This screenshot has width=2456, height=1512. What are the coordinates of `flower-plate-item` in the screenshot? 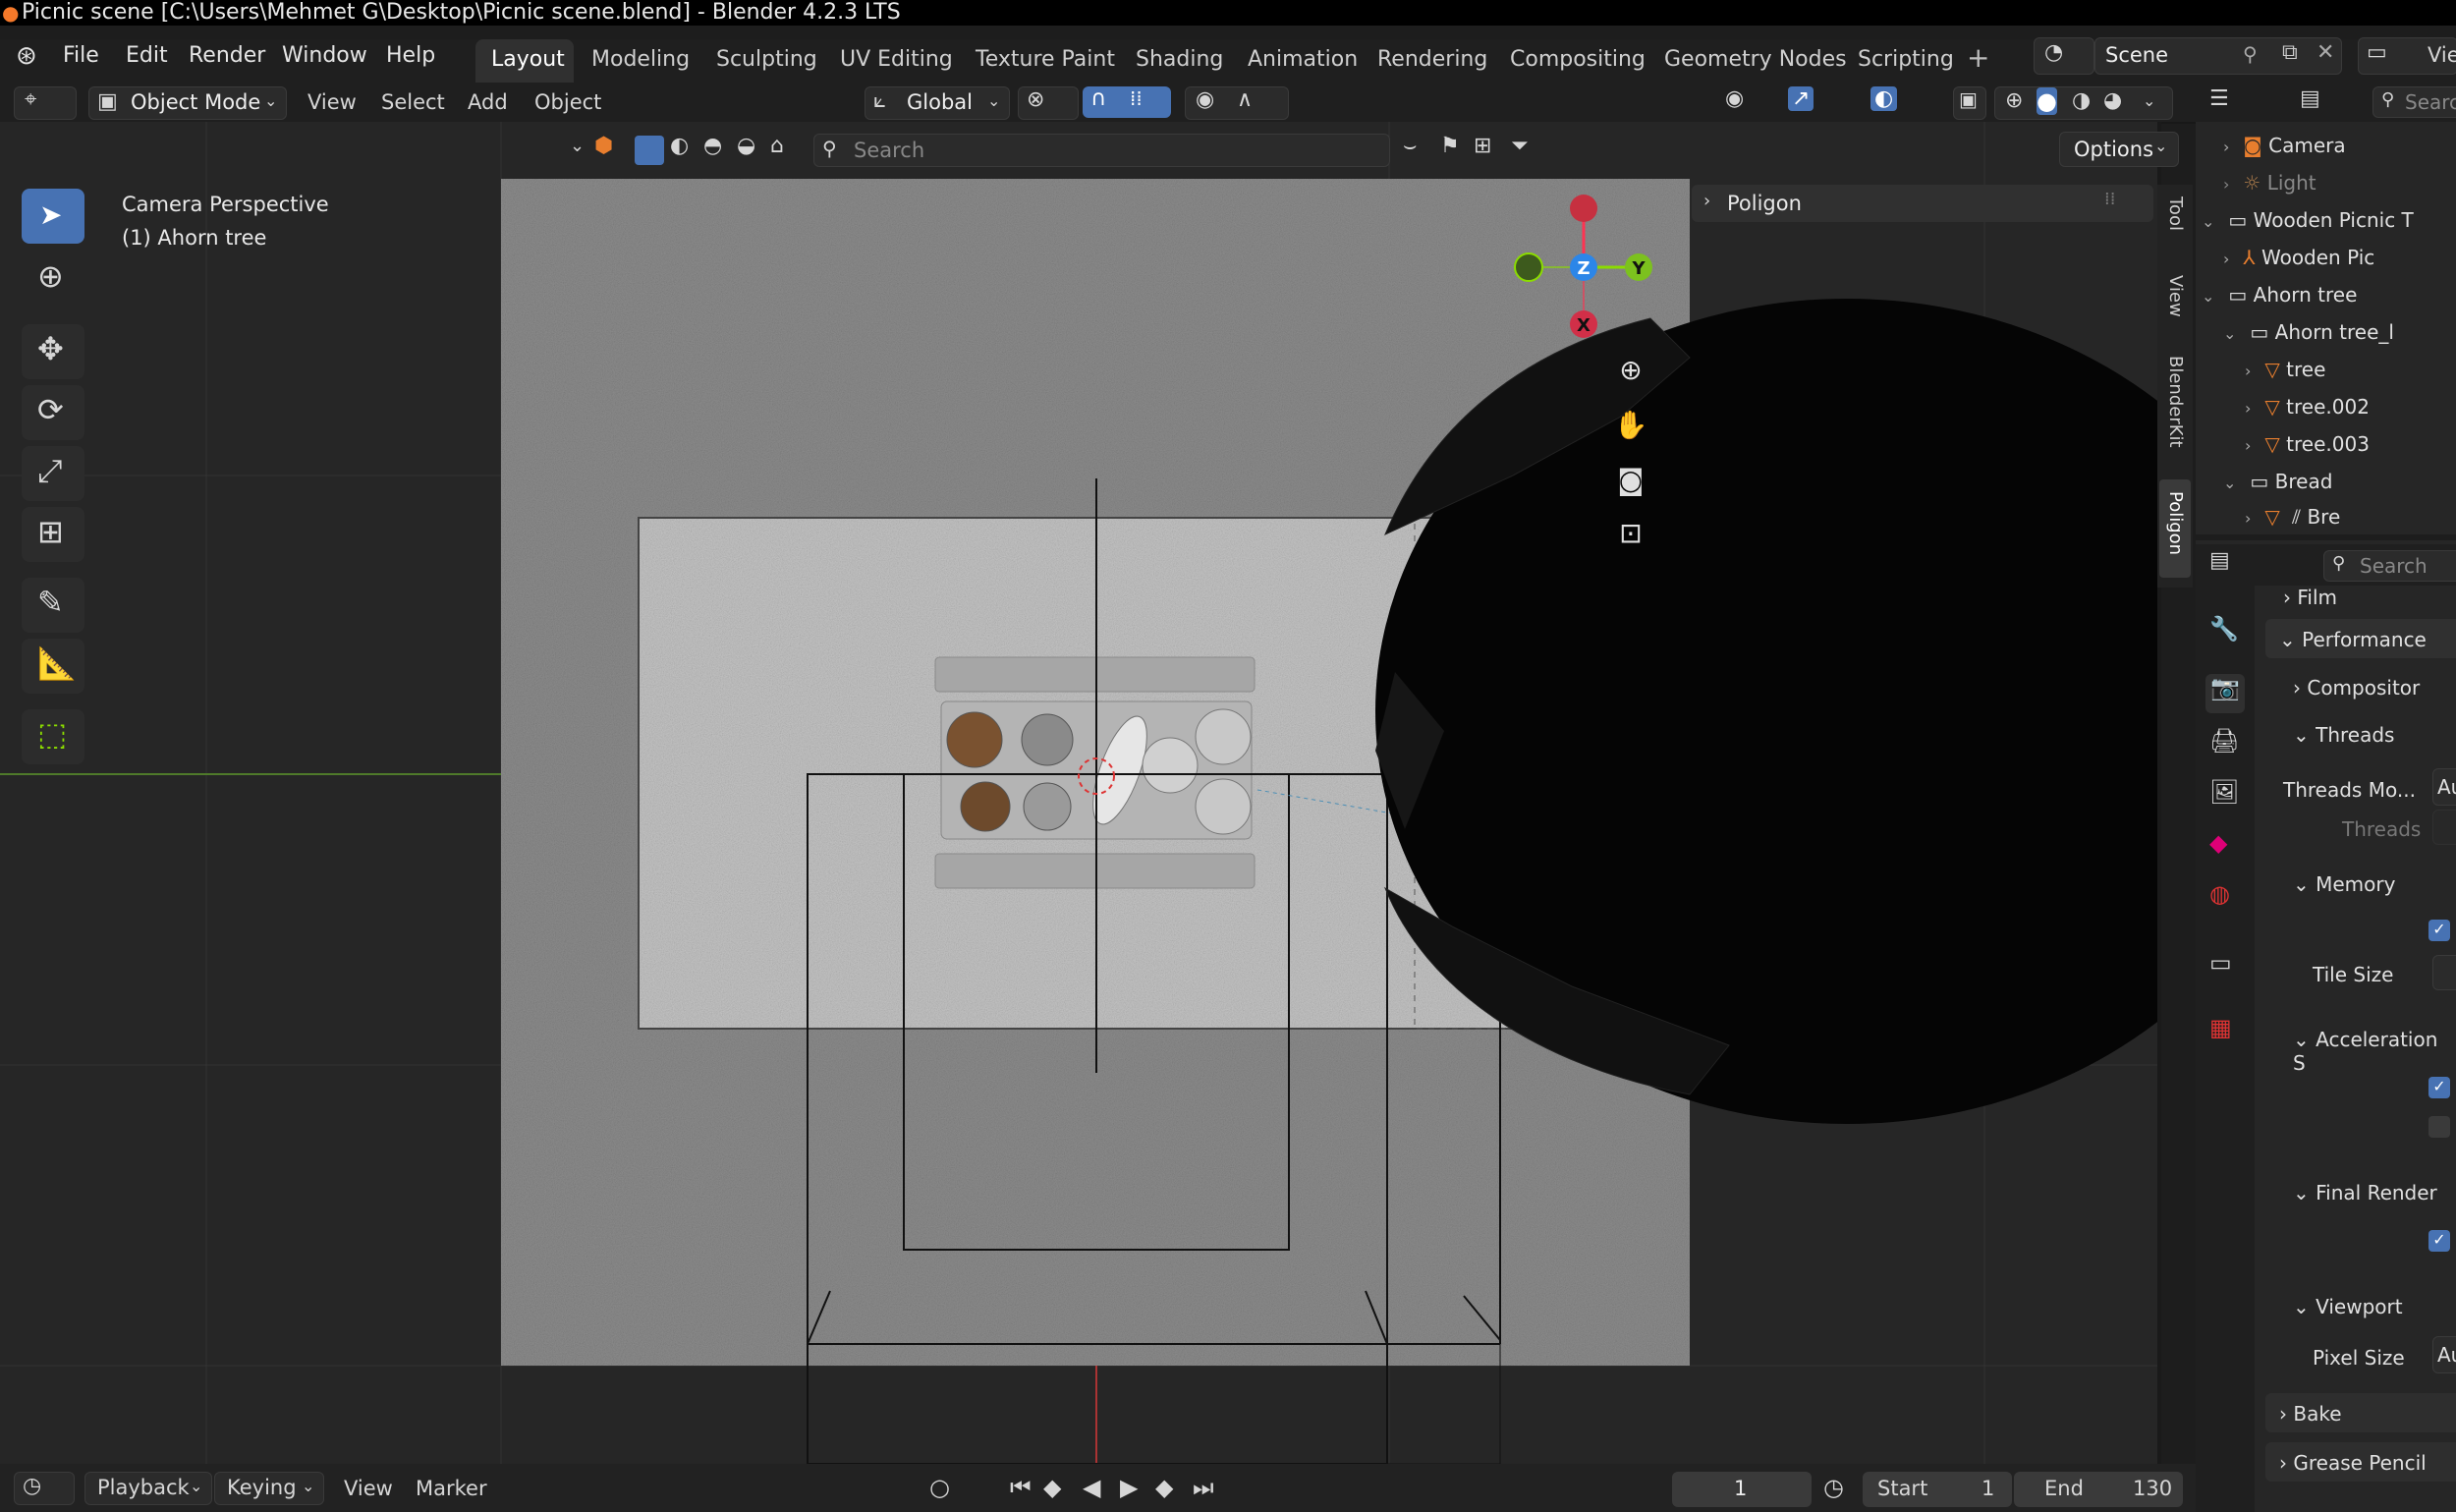 It's located at (1224, 806).